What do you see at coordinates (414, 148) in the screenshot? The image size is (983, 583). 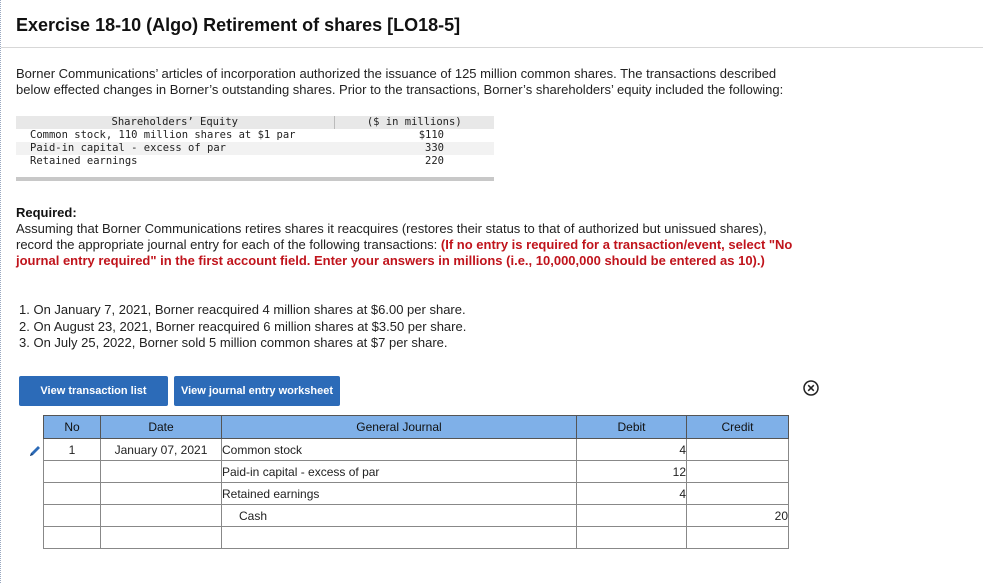 I see `equity-row-amount: 330` at bounding box center [414, 148].